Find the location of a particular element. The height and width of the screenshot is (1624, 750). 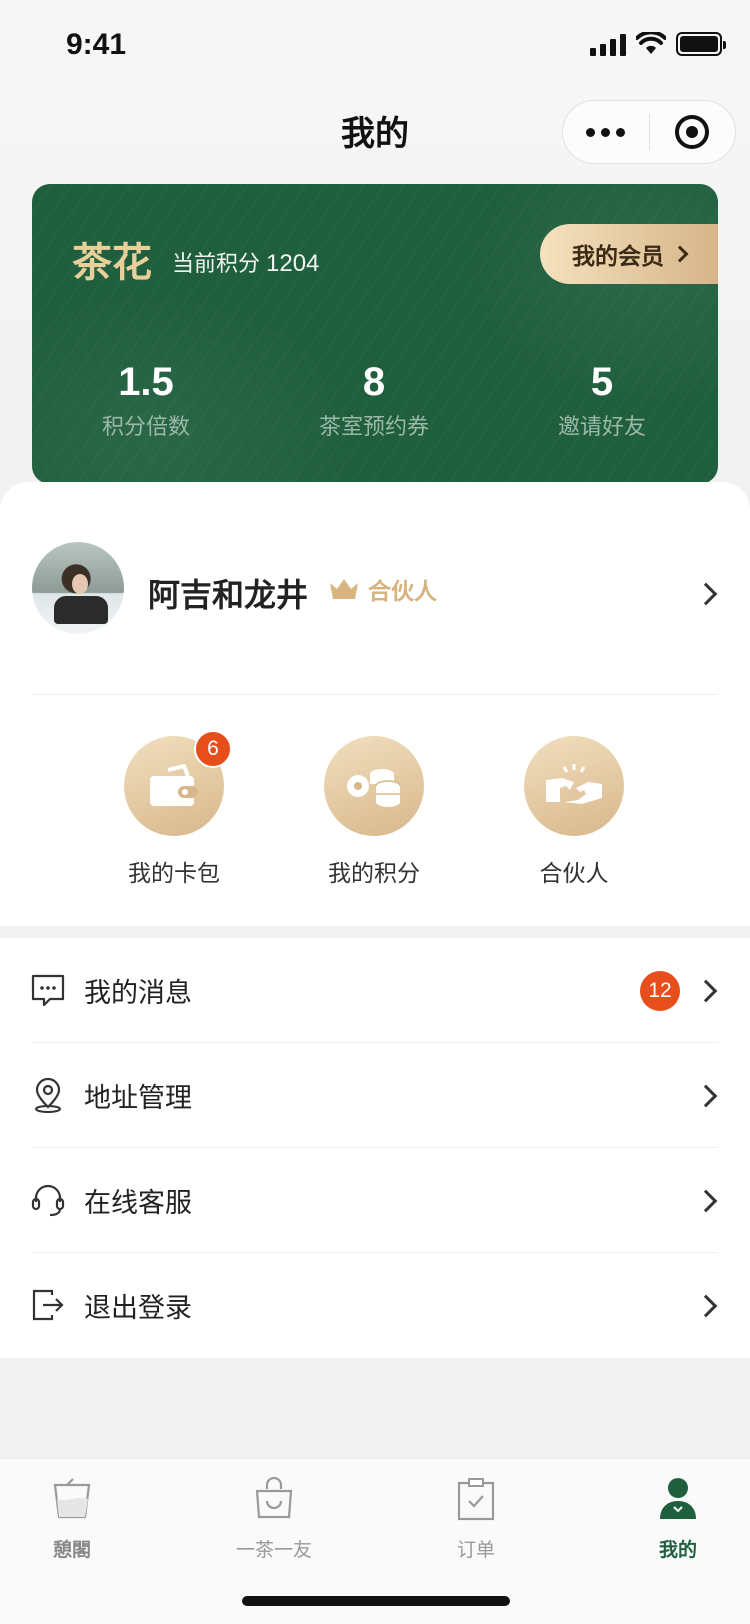

quick-action-partner: 合伙人 is located at coordinates (574, 812).